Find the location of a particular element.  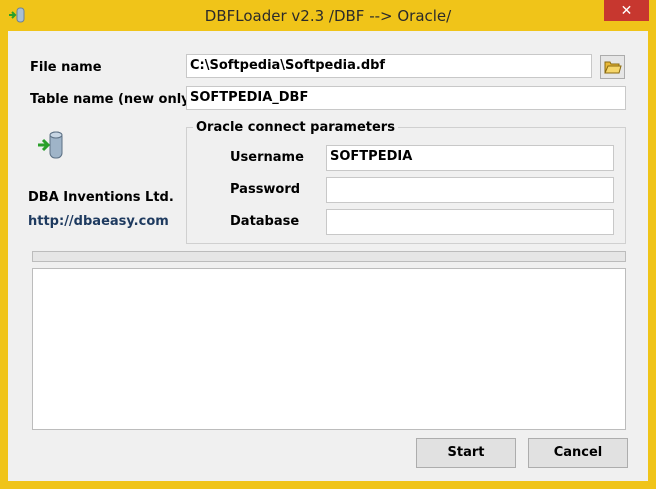

browse-button is located at coordinates (612, 67).